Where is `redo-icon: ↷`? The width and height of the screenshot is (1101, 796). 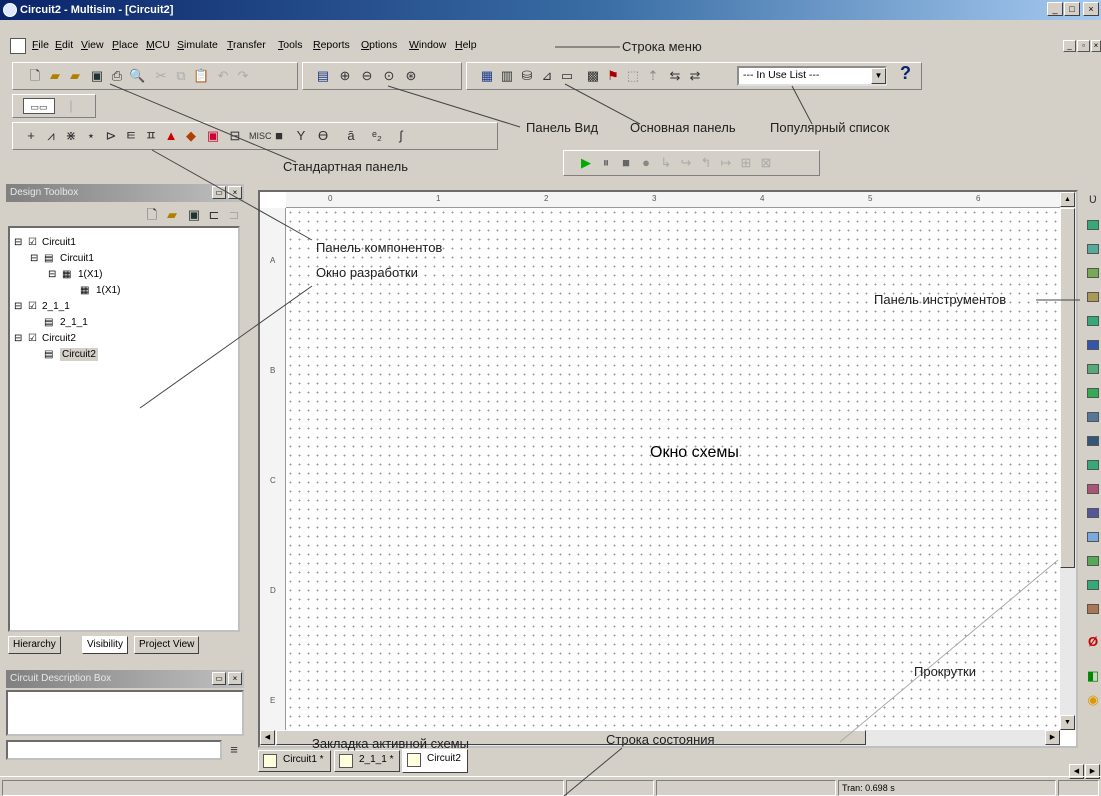 redo-icon: ↷ is located at coordinates (243, 76).